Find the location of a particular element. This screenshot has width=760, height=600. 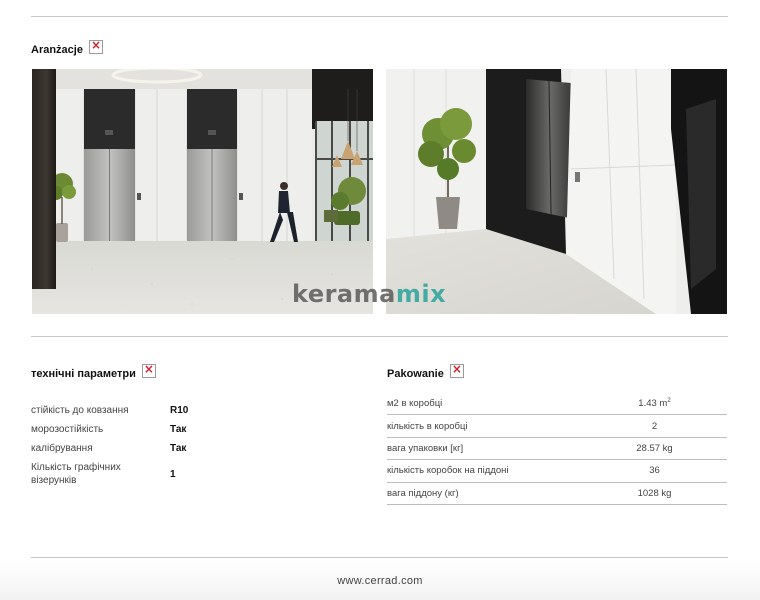

footer-divider is located at coordinates (379, 557).